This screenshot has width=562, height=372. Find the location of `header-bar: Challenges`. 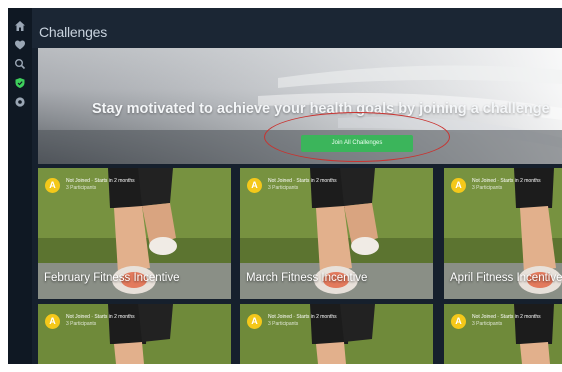

header-bar: Challenges is located at coordinates (297, 28).